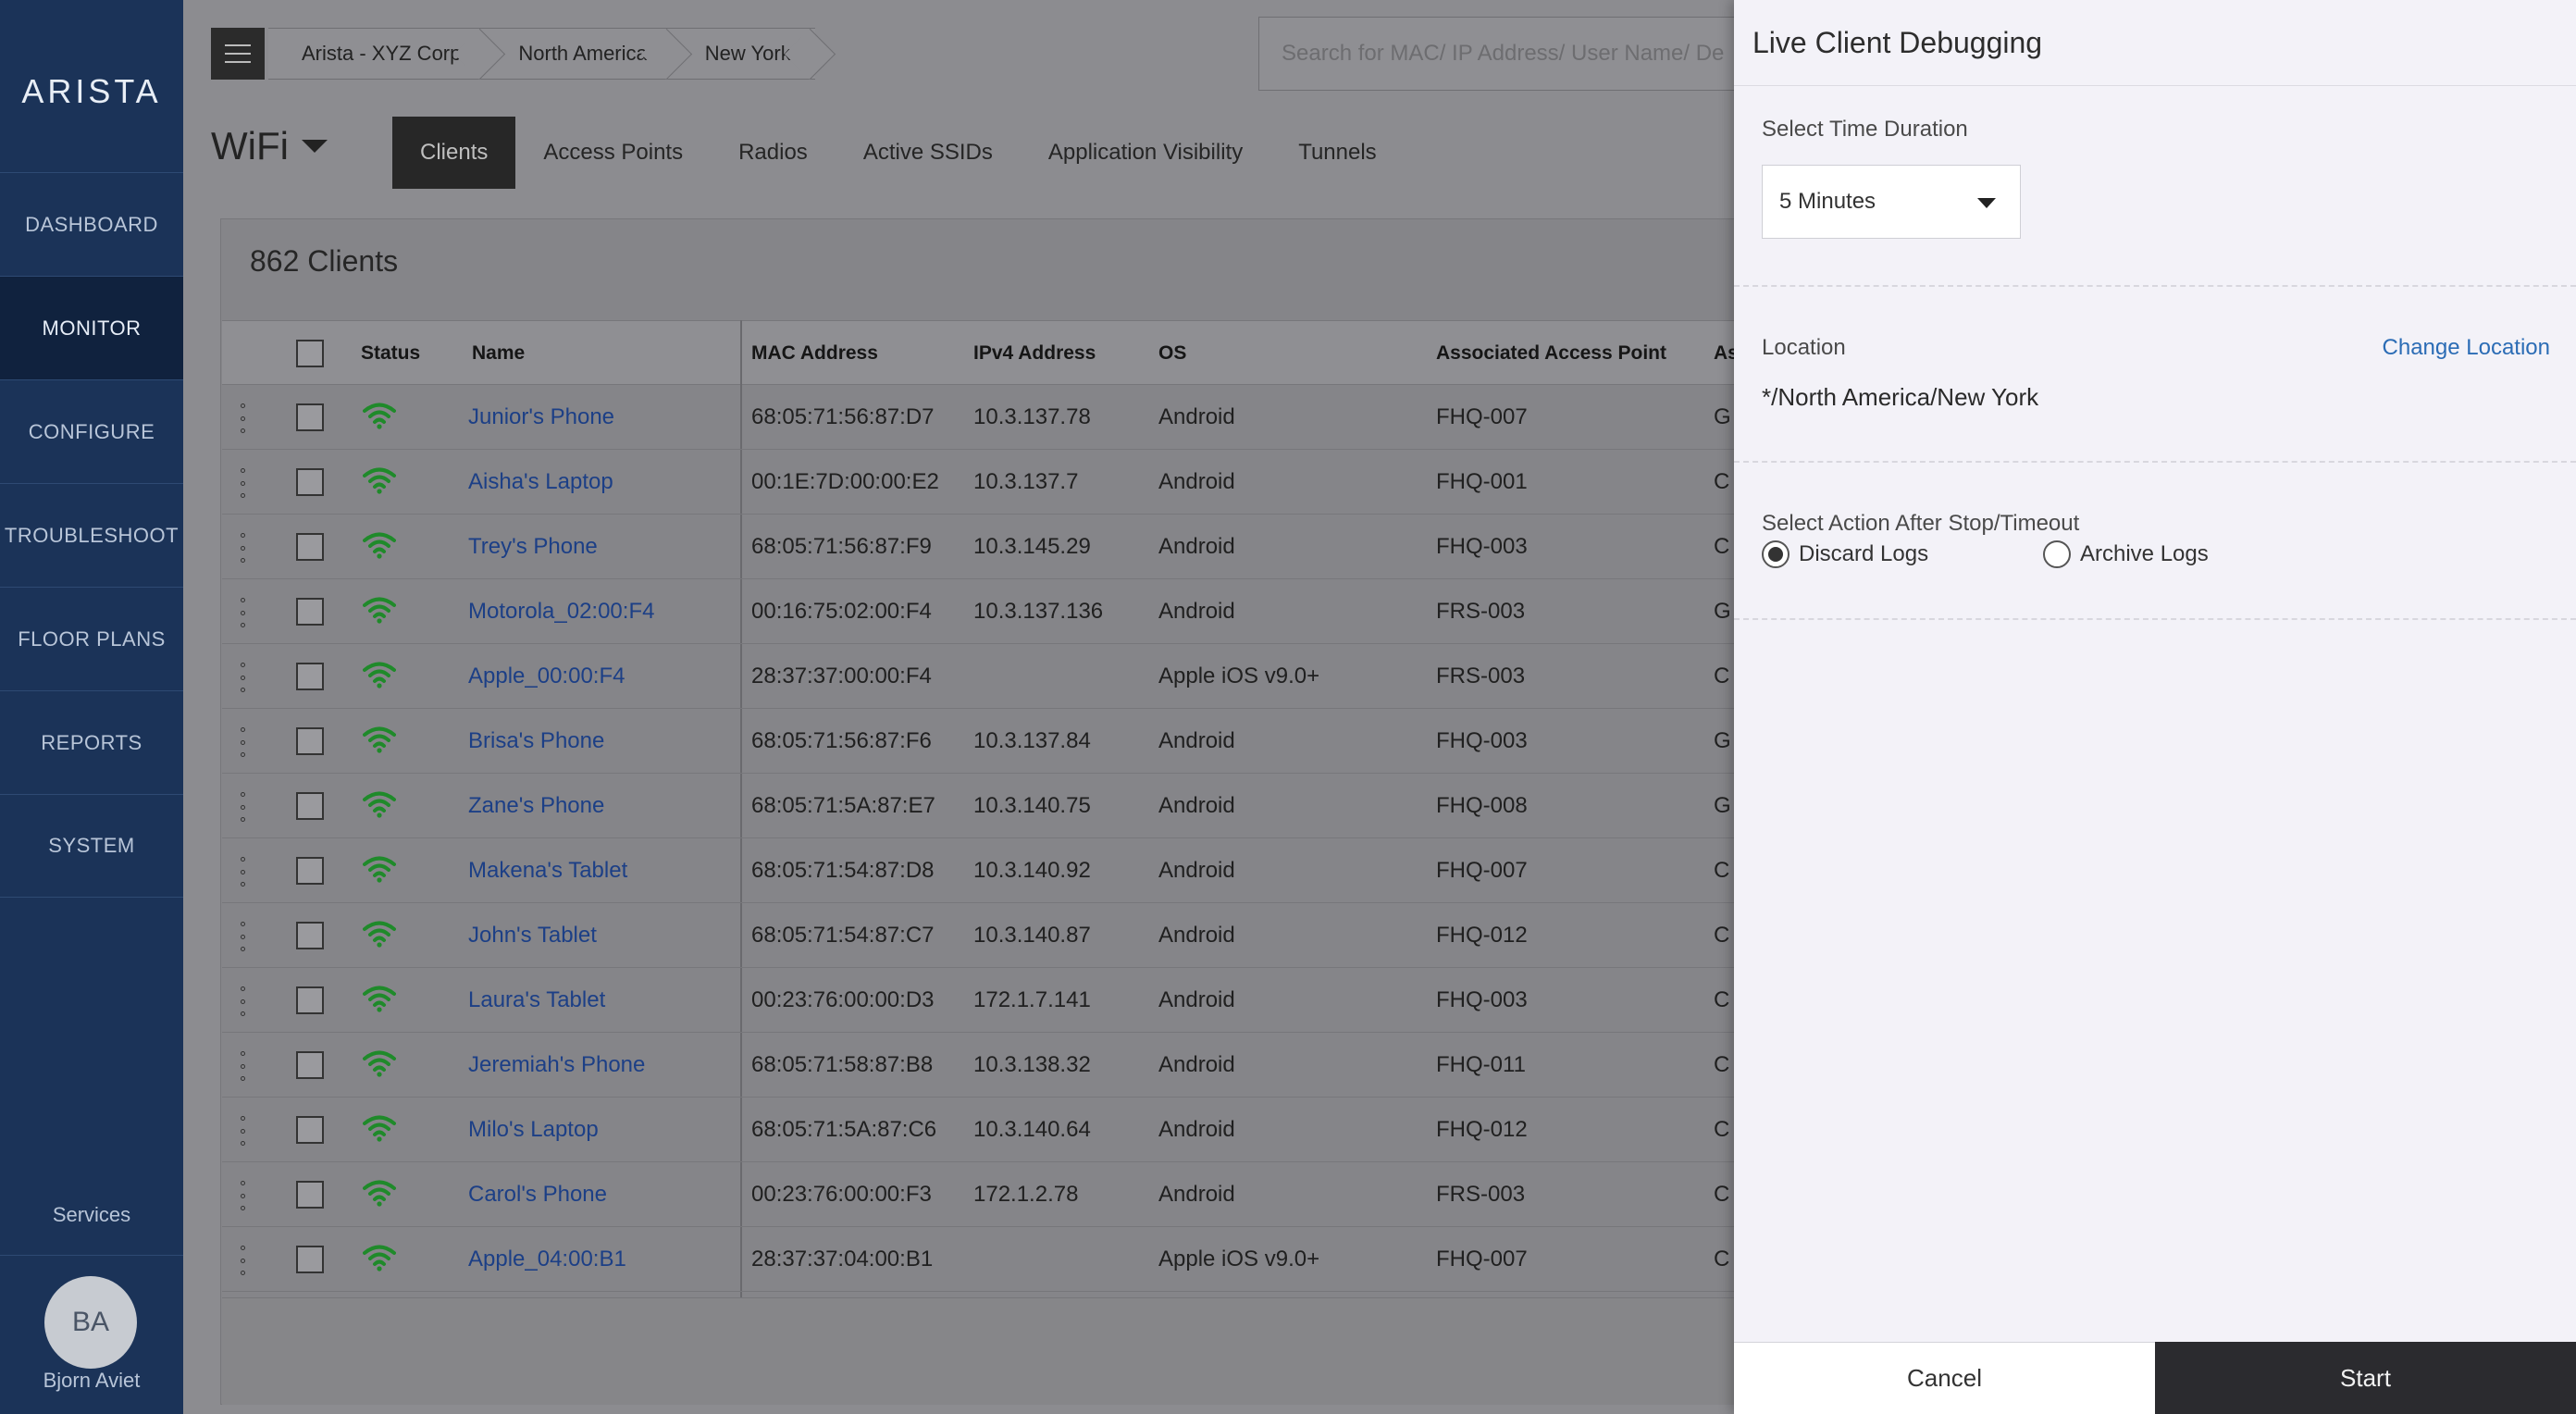 This screenshot has width=2576, height=1414. What do you see at coordinates (547, 676) in the screenshot?
I see `client-name-link: Apple_00:00:F4` at bounding box center [547, 676].